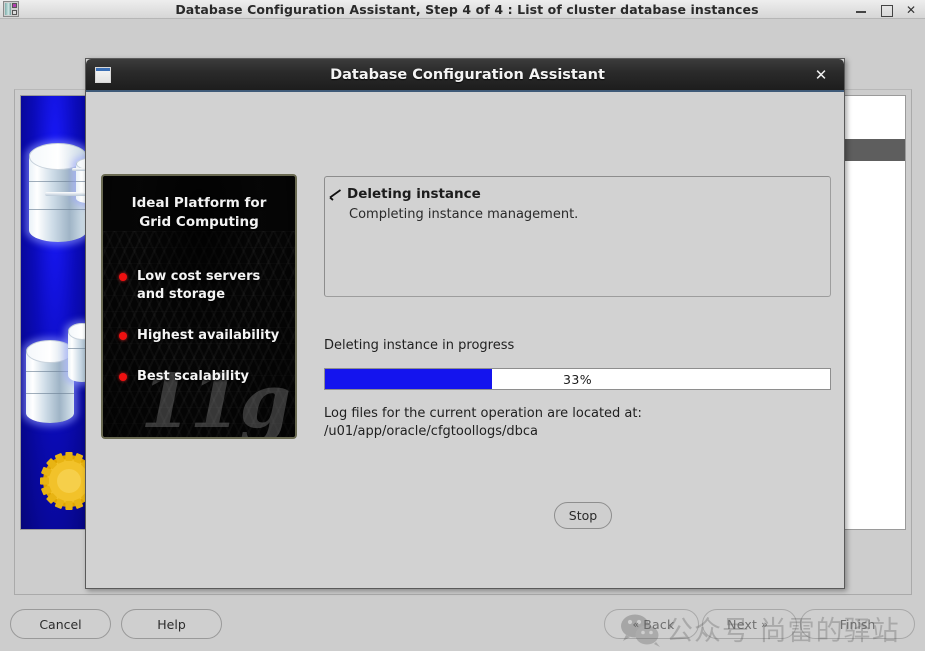 The height and width of the screenshot is (651, 925). What do you see at coordinates (50, 381) in the screenshot?
I see `database-cylinder-icon` at bounding box center [50, 381].